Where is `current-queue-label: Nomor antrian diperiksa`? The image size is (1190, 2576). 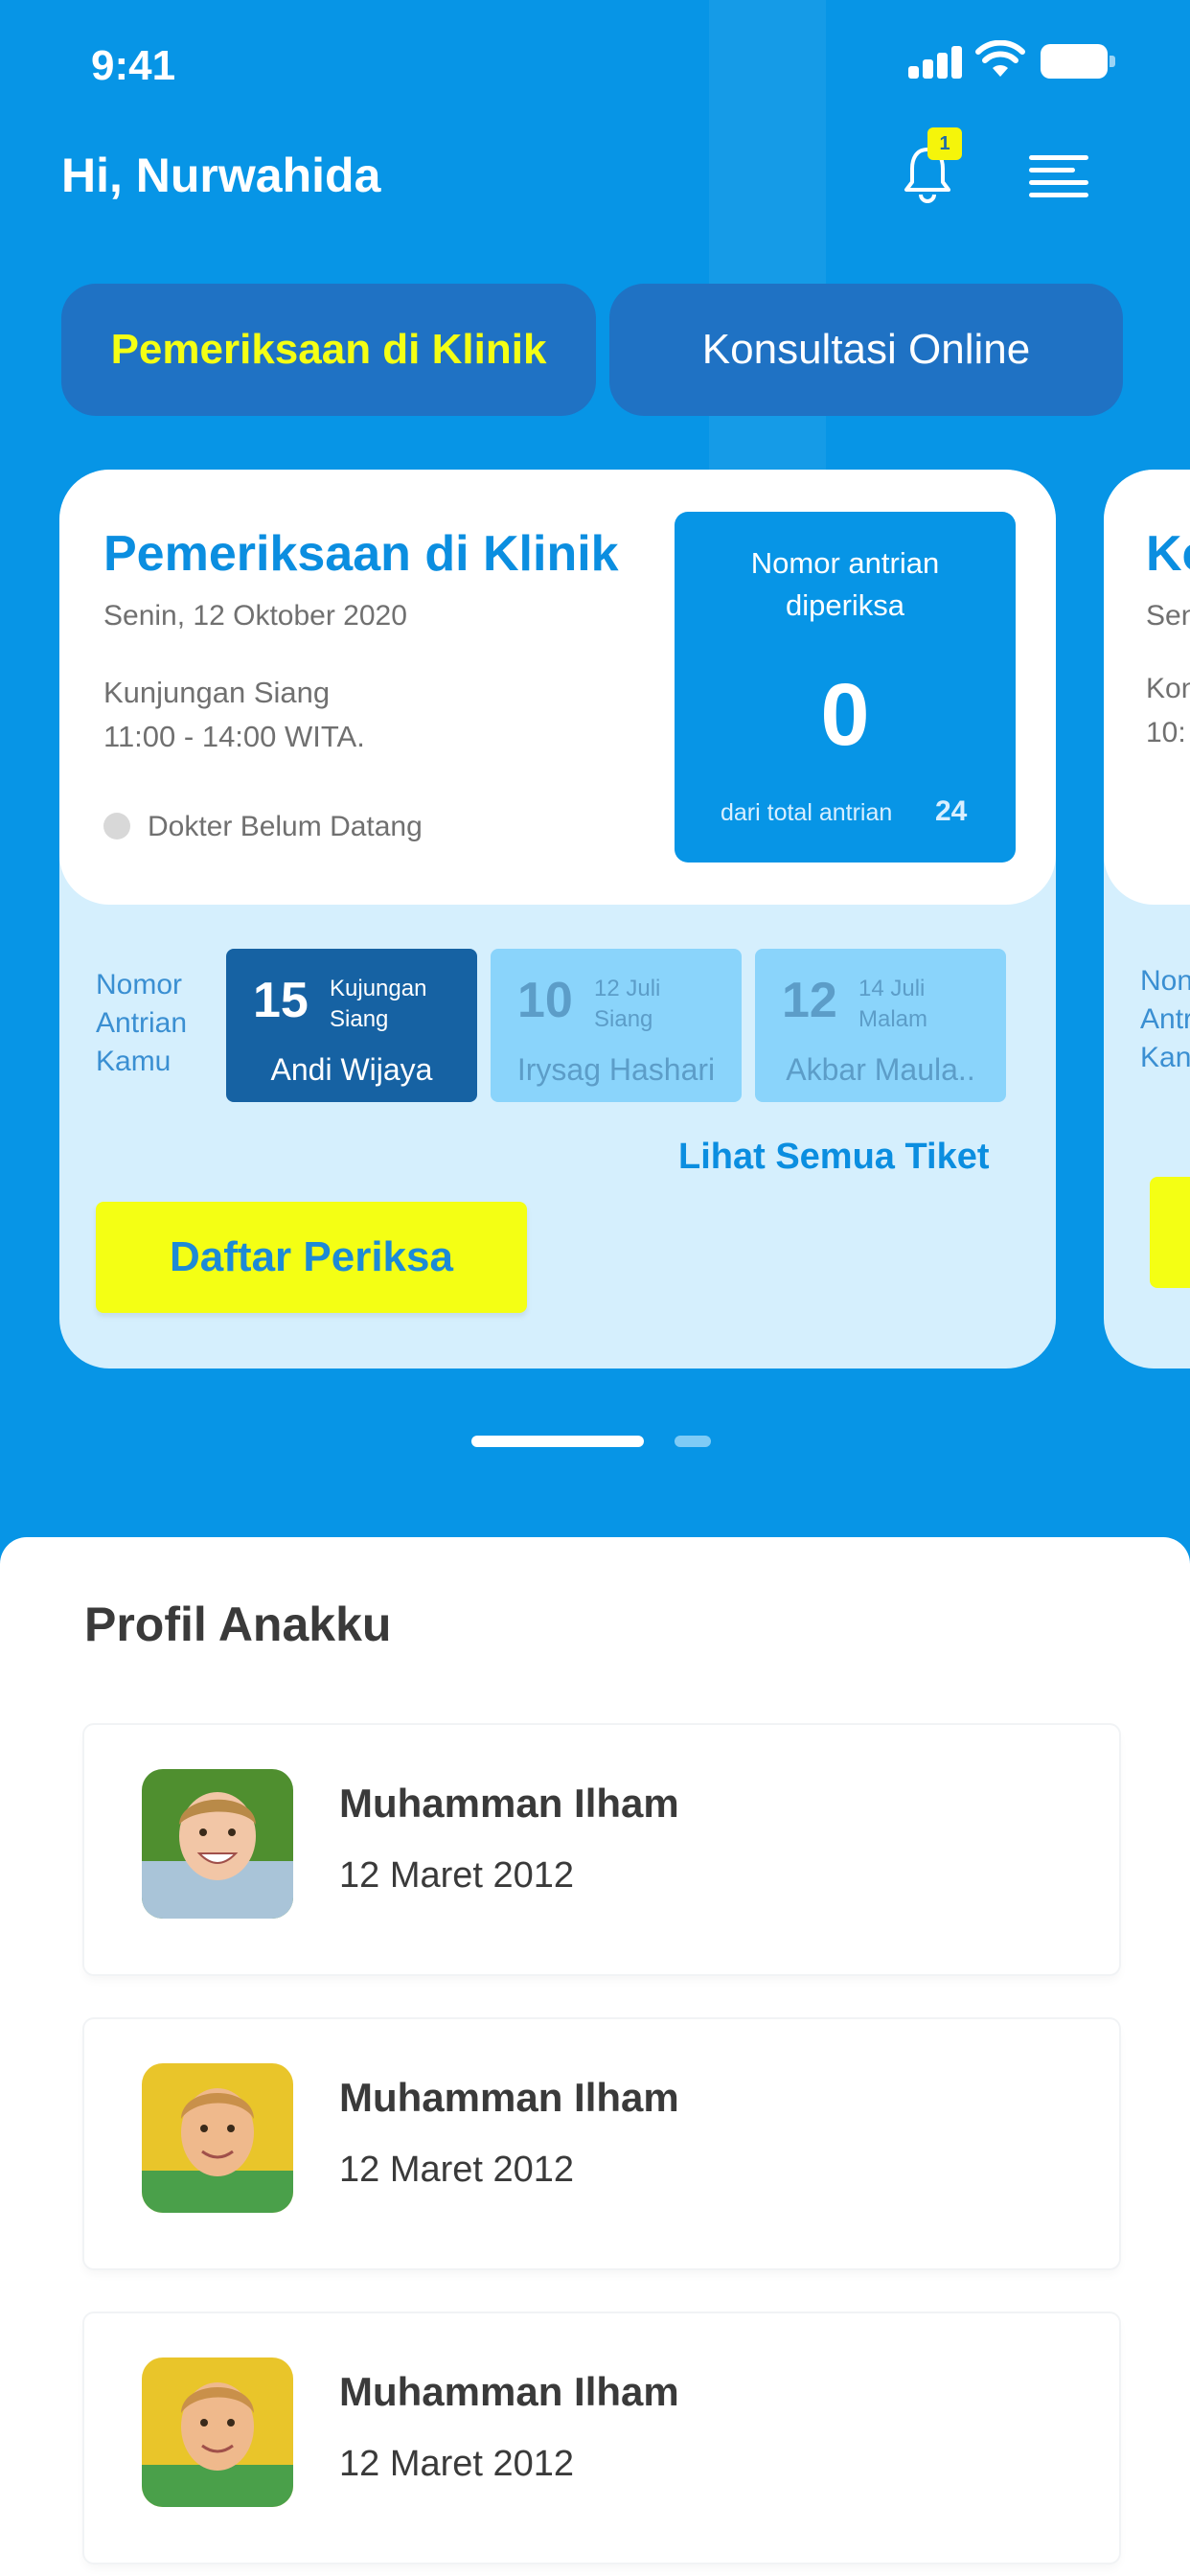 current-queue-label: Nomor antrian diperiksa is located at coordinates (845, 584).